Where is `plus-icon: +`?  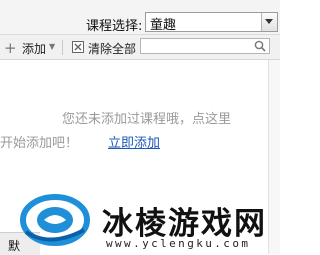 plus-icon: + is located at coordinates (10, 48).